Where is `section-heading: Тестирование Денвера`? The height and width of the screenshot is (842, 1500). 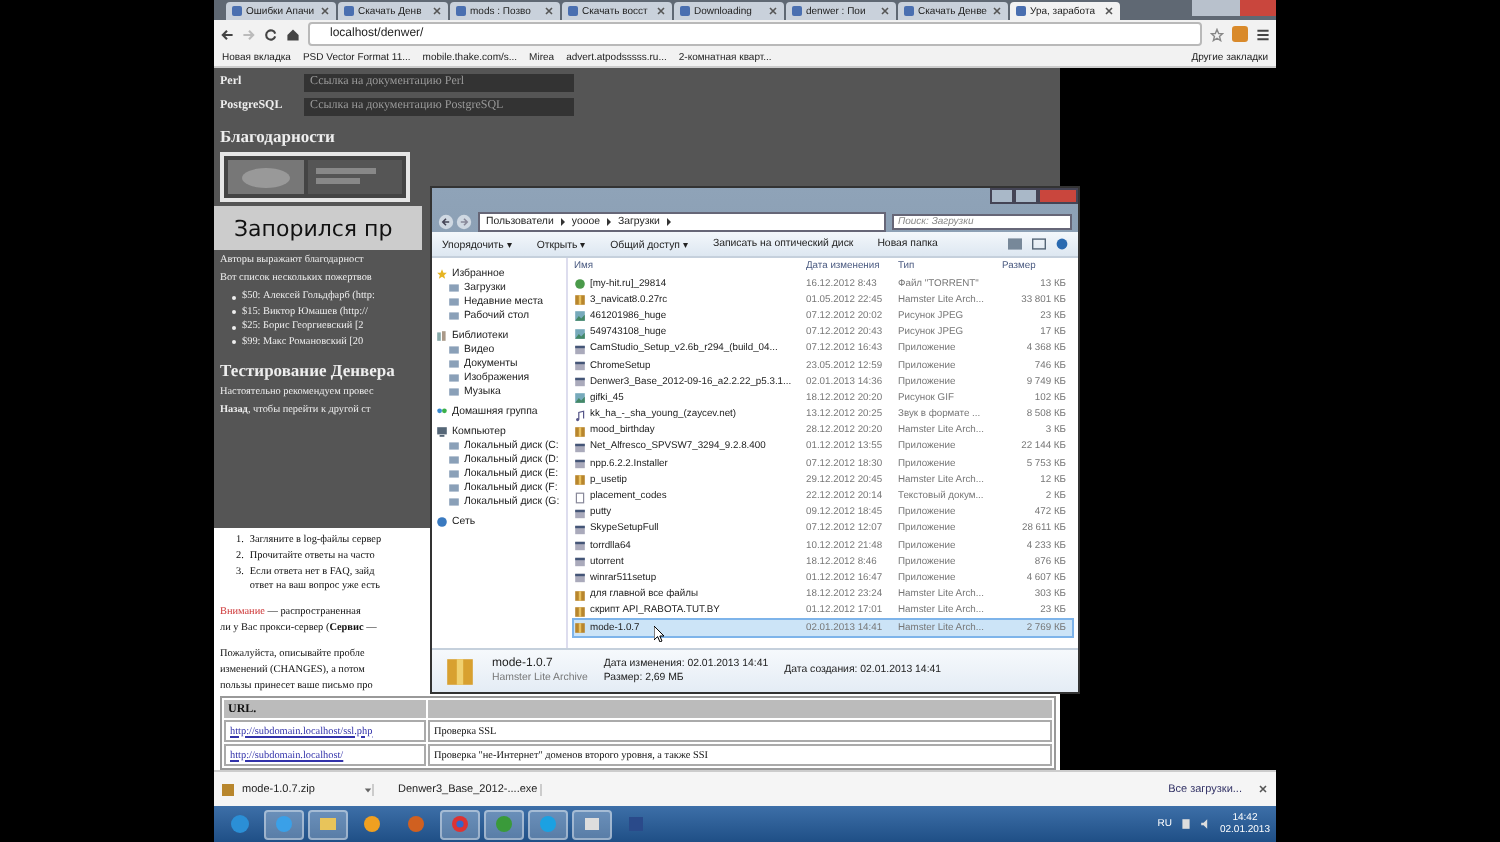
section-heading: Тестирование Денвера is located at coordinates (307, 370).